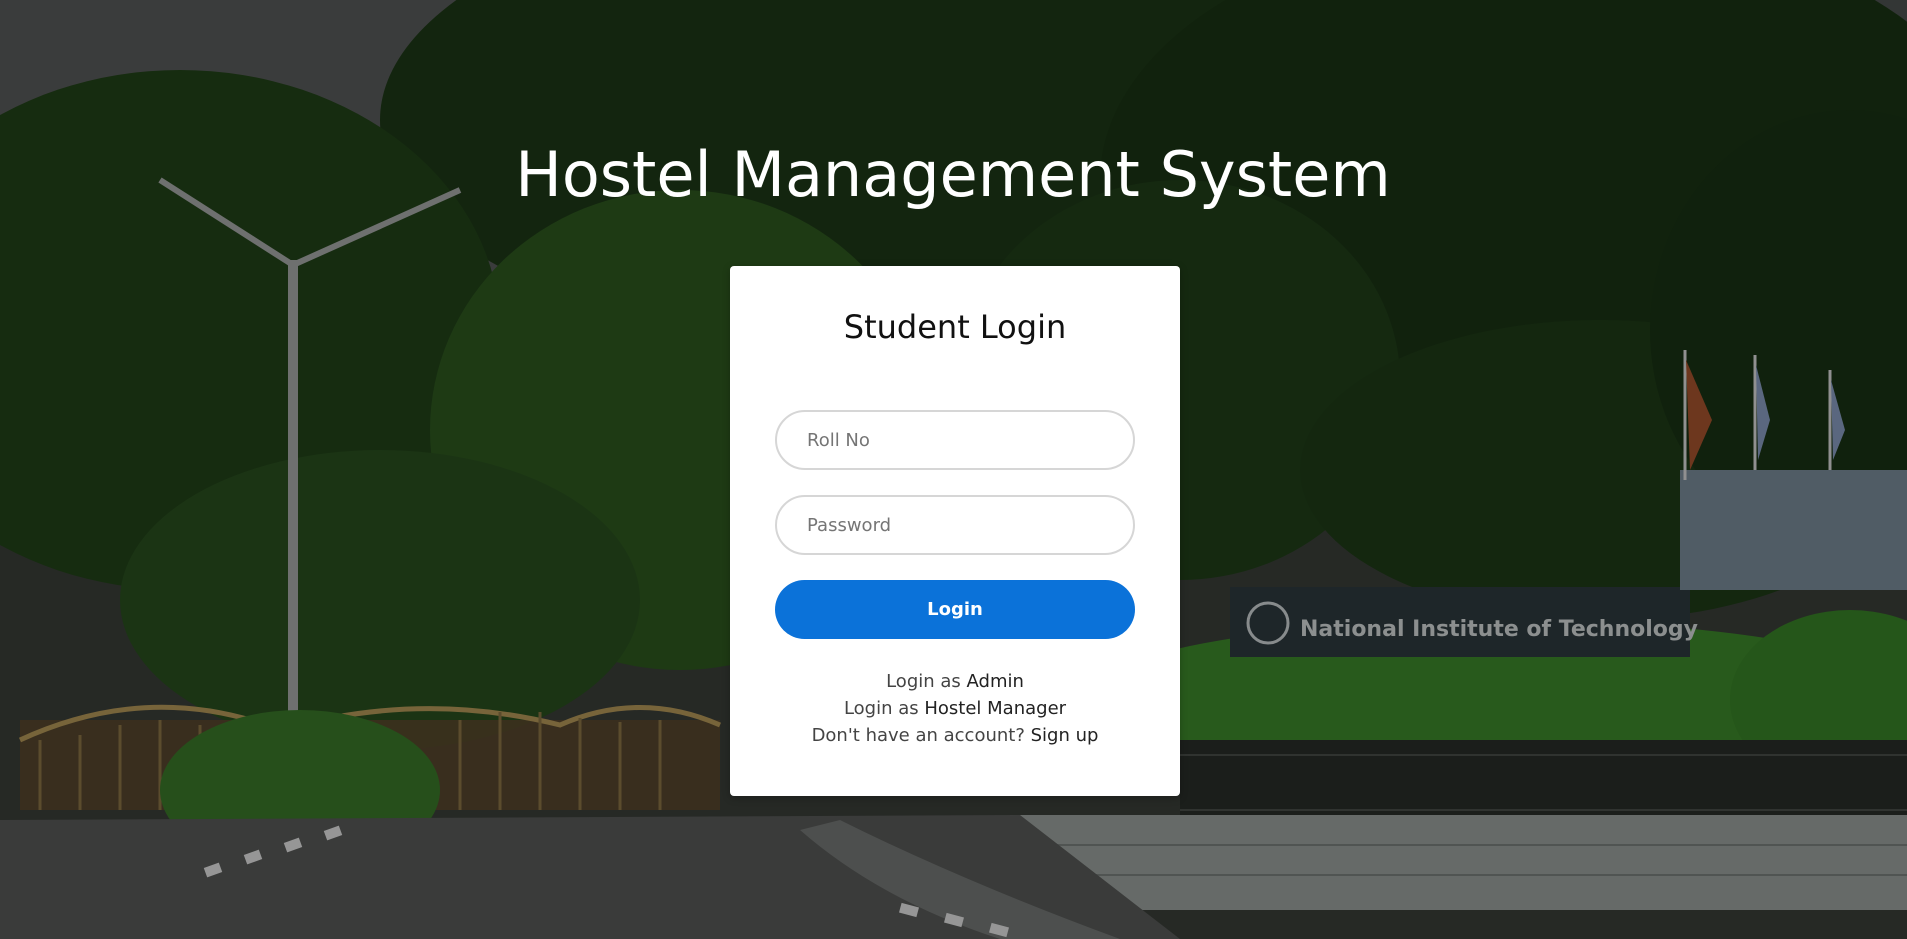 This screenshot has height=939, width=1907. I want to click on hostel-manager-login-link: Hostel Manager, so click(995, 708).